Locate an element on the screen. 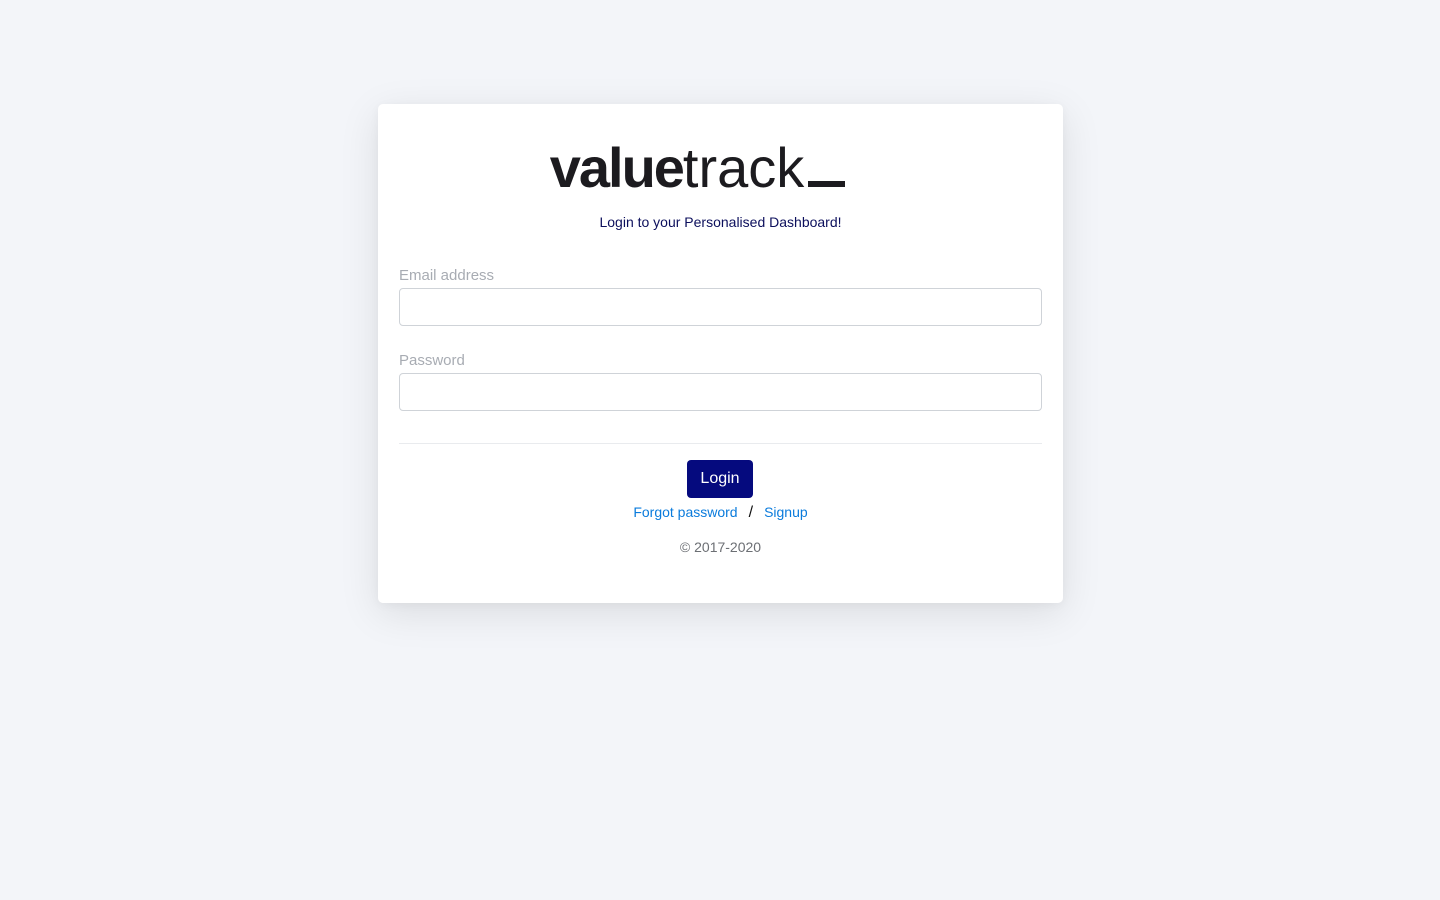 The image size is (1440, 900). password-field is located at coordinates (720, 392).